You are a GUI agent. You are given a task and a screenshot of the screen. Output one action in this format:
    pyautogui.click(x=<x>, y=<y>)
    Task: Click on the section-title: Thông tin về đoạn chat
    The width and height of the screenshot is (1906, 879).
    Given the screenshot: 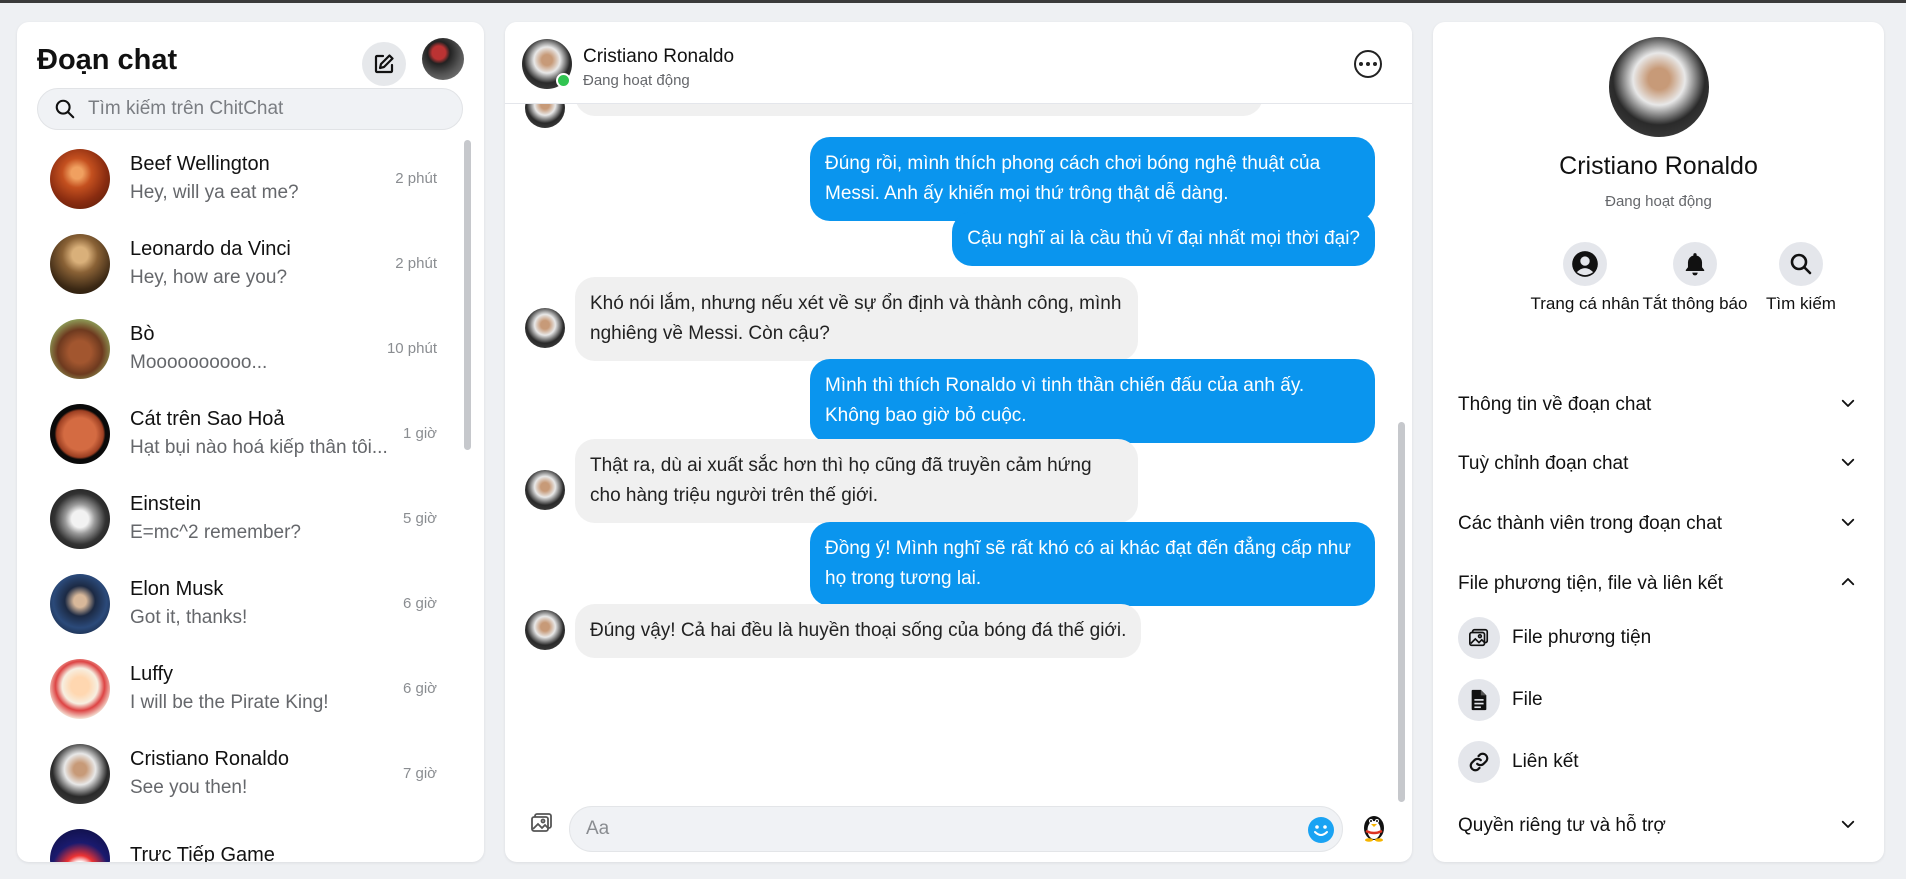 What is the action you would take?
    pyautogui.click(x=1555, y=404)
    